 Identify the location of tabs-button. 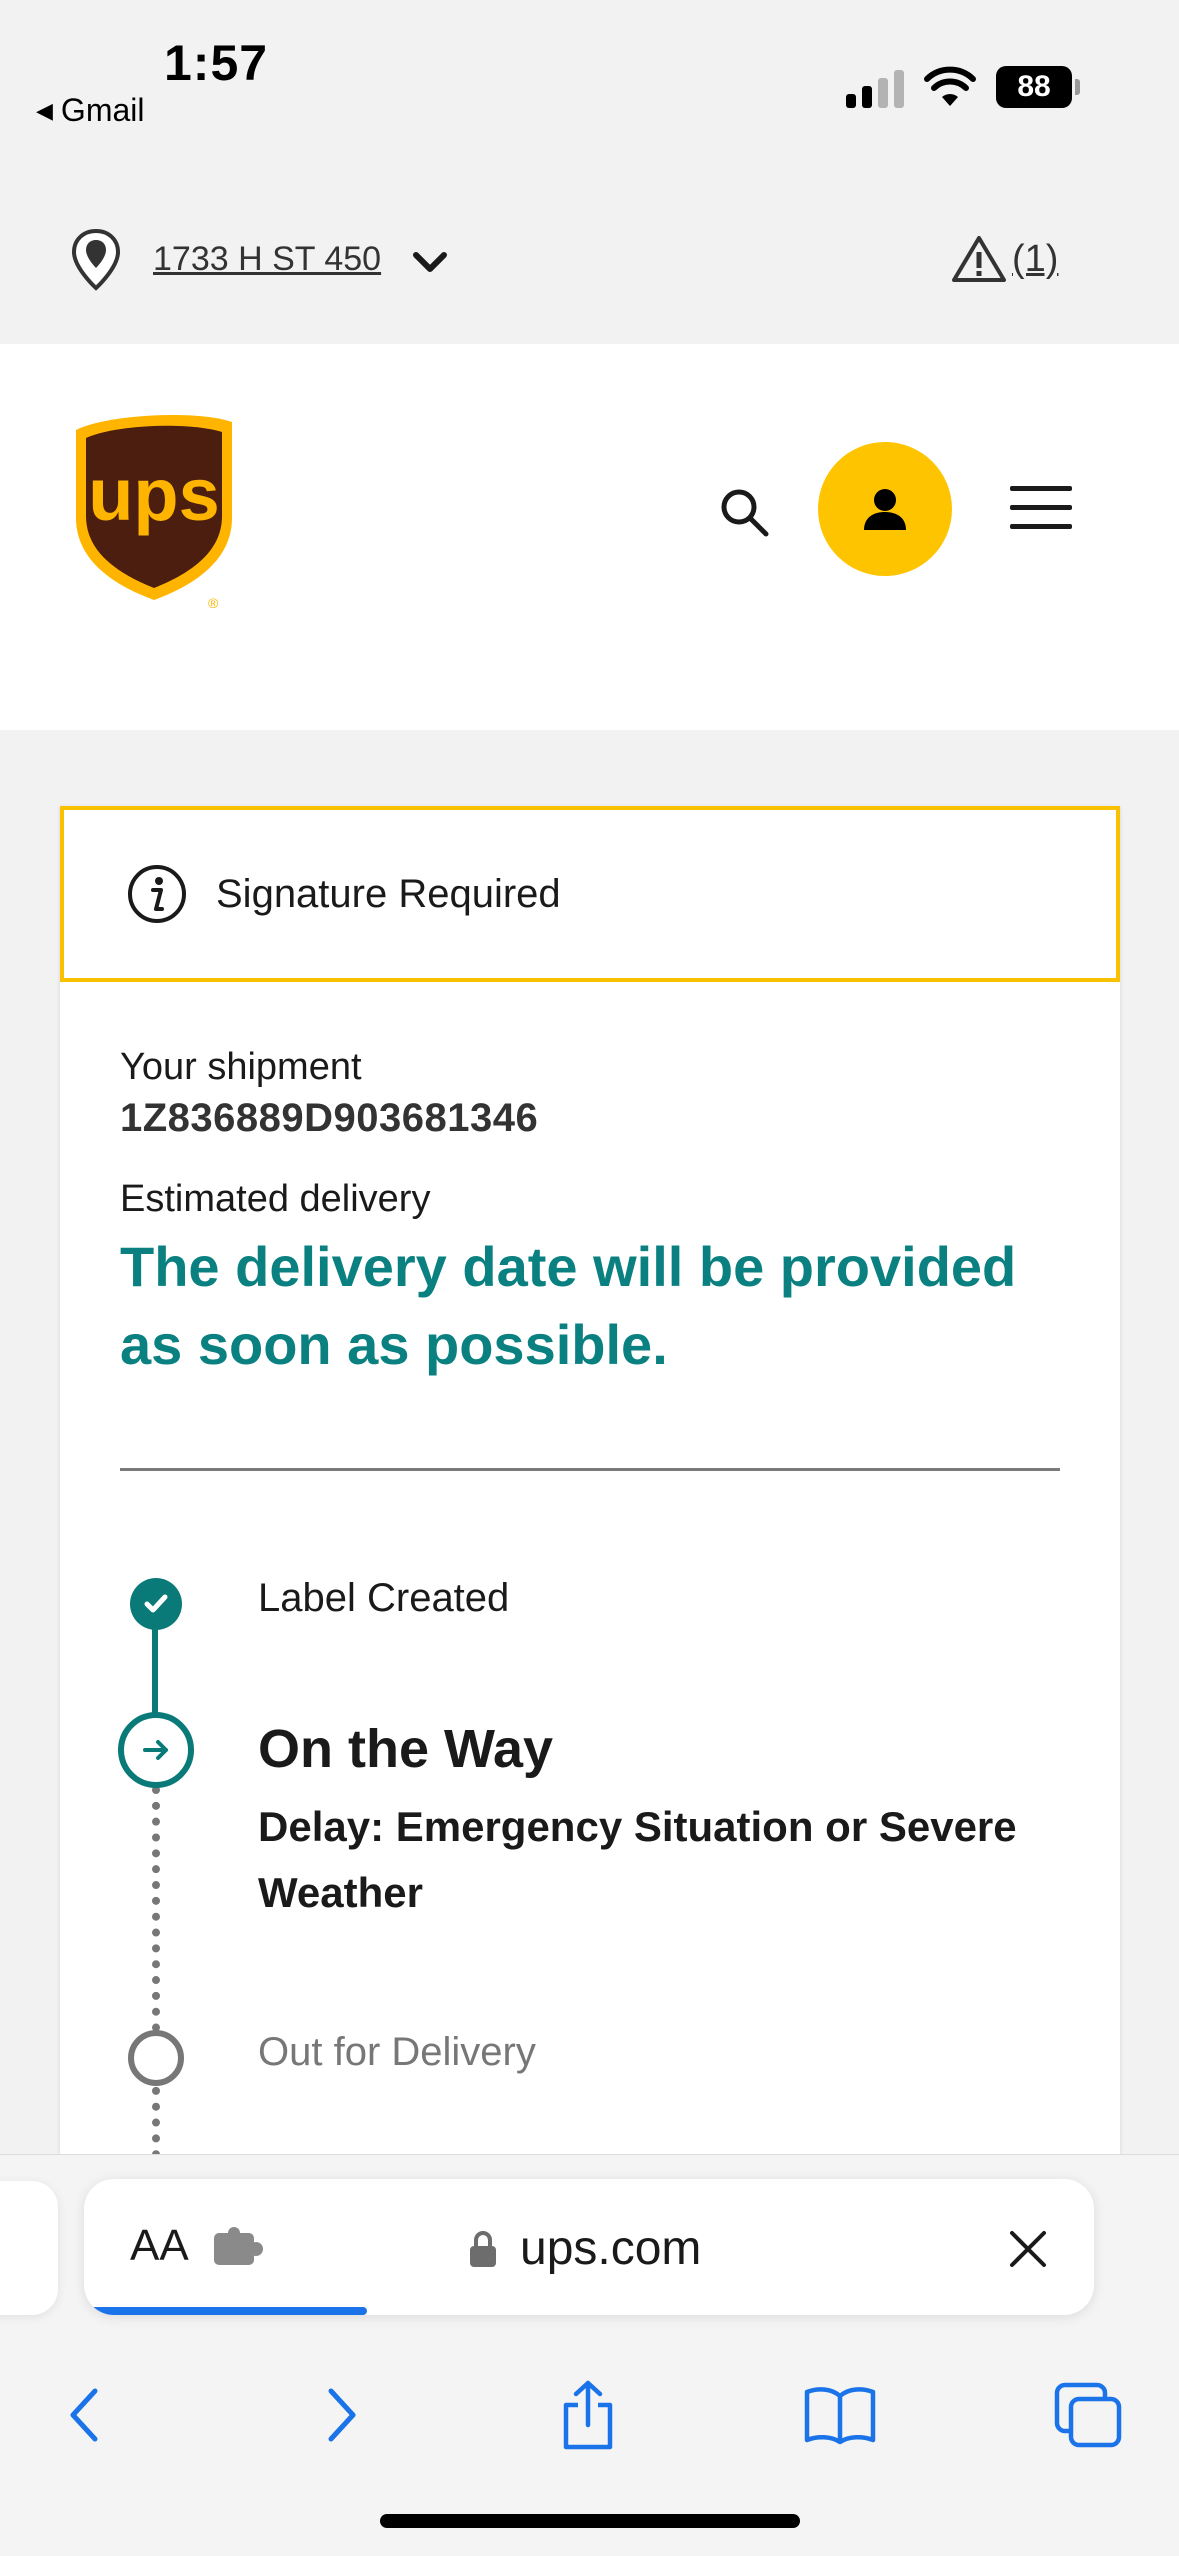
(1088, 2415).